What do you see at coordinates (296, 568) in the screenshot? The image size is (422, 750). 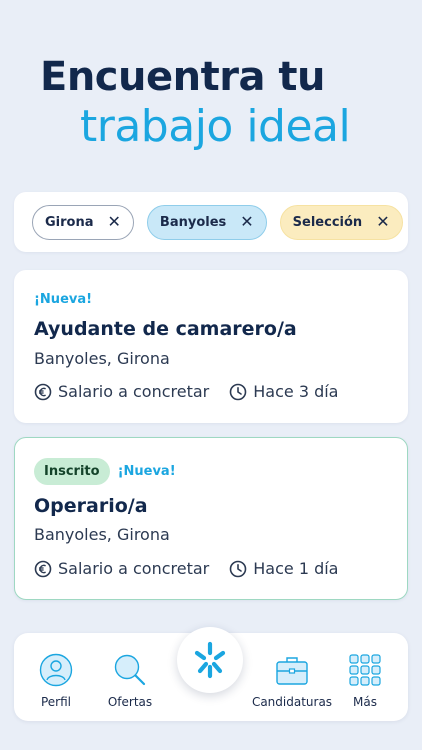 I see `job-posted: Hace 1 día` at bounding box center [296, 568].